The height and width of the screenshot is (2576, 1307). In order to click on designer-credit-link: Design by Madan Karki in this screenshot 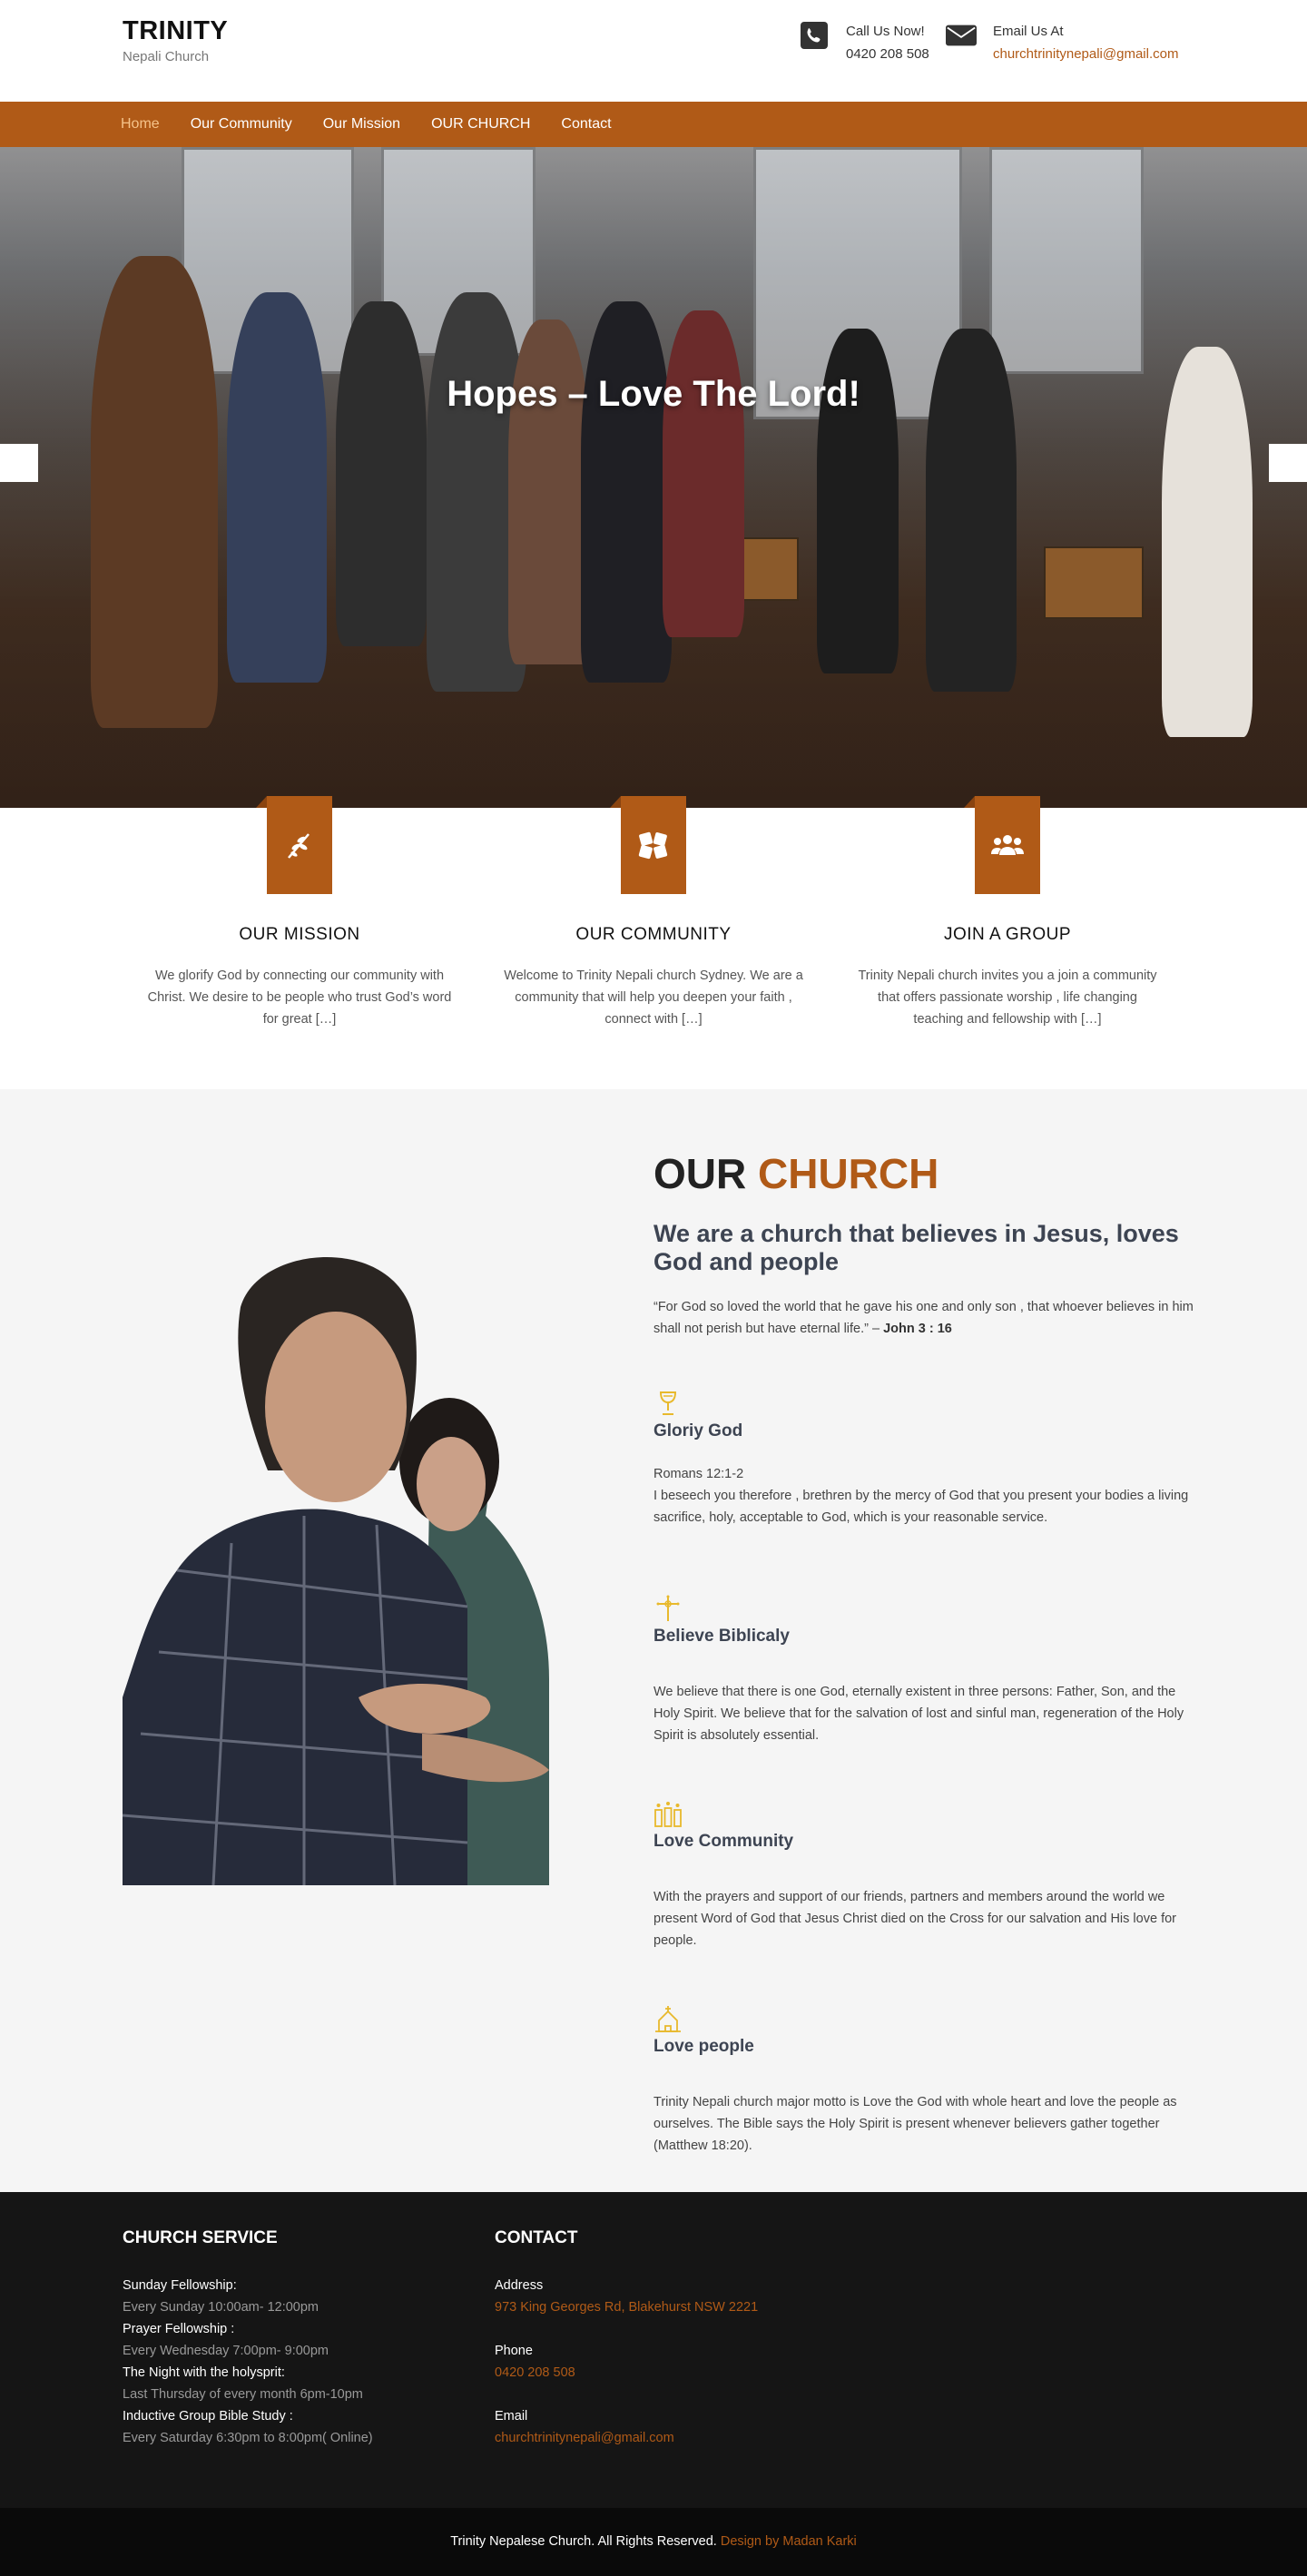, I will do `click(789, 2541)`.